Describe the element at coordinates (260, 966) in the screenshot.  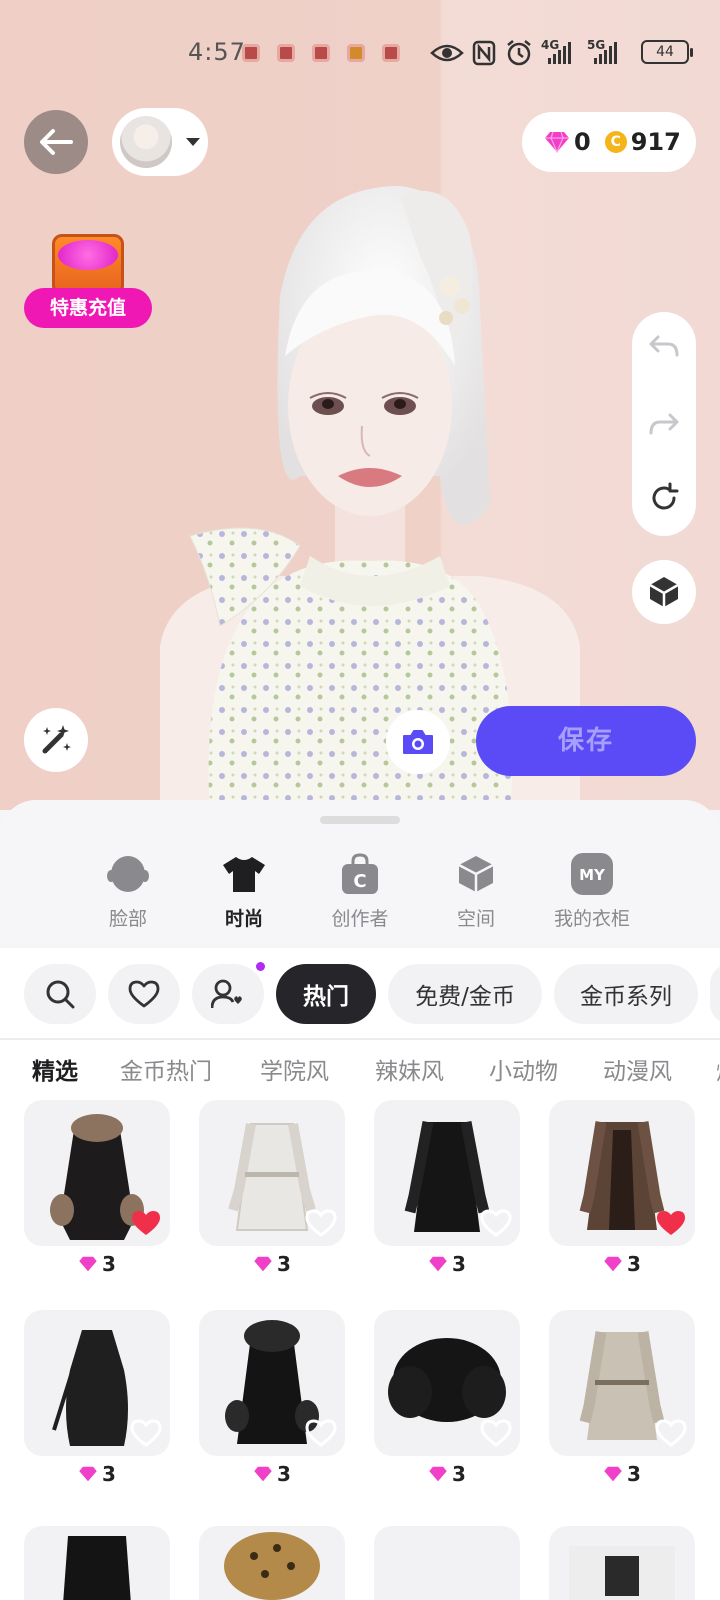
I see `notification-dot` at that location.